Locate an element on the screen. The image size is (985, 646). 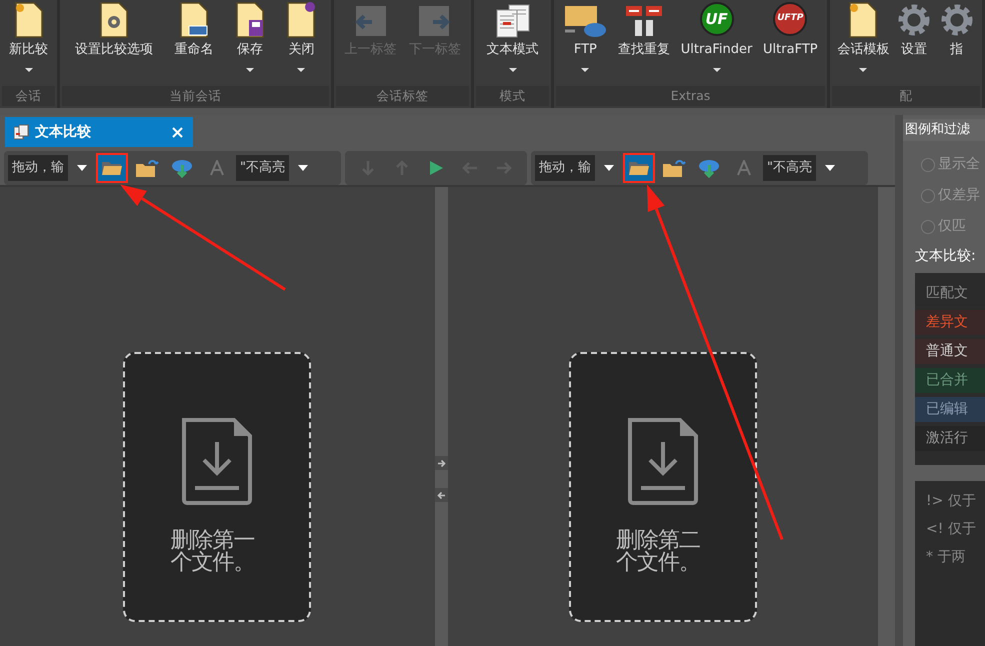
tab-title: 文本比较 is located at coordinates (63, 132).